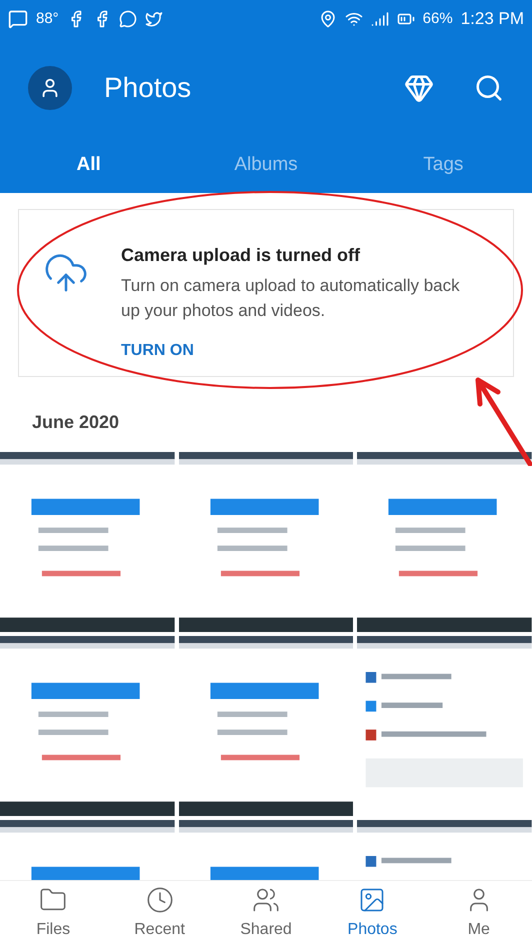 This screenshot has height=946, width=532. I want to click on image-icon, so click(372, 900).